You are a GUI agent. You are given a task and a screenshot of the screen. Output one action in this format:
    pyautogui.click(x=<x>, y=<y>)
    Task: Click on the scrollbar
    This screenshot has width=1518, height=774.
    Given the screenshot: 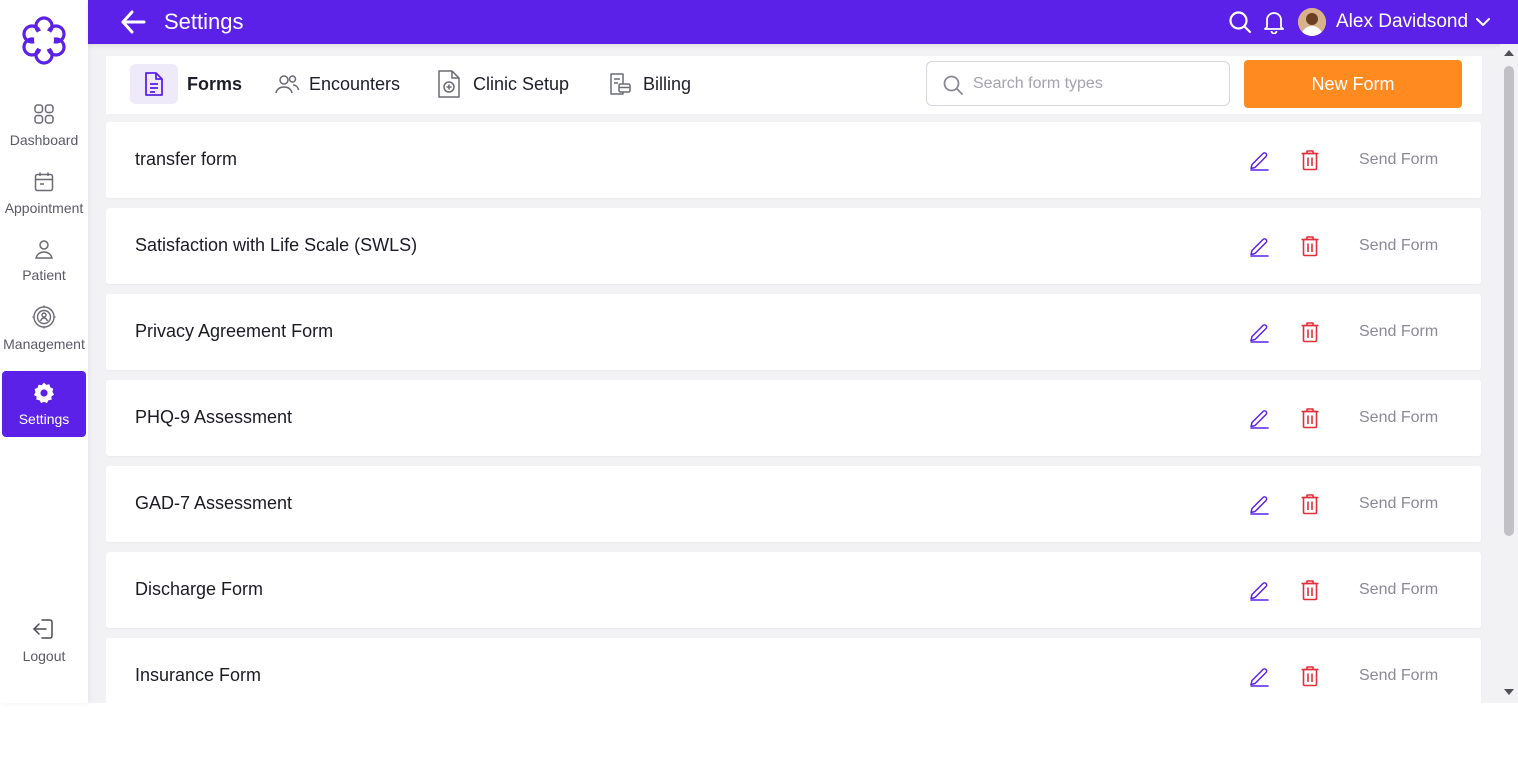 What is the action you would take?
    pyautogui.click(x=1509, y=373)
    